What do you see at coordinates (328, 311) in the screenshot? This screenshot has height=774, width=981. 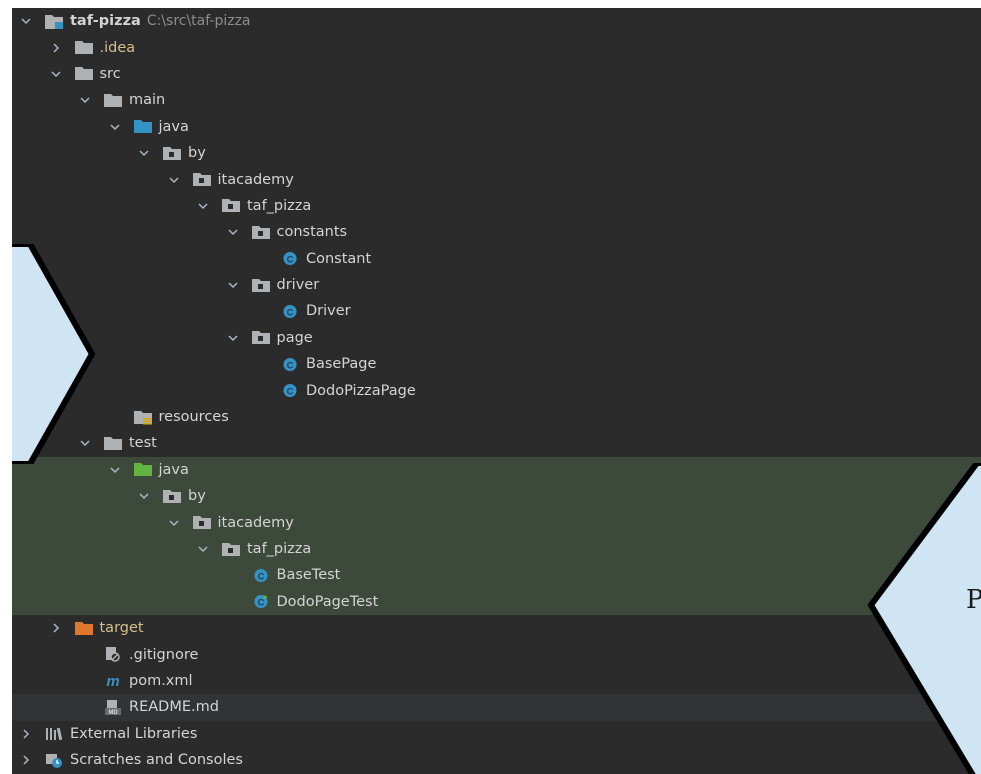 I see `tree-item-label: Driver` at bounding box center [328, 311].